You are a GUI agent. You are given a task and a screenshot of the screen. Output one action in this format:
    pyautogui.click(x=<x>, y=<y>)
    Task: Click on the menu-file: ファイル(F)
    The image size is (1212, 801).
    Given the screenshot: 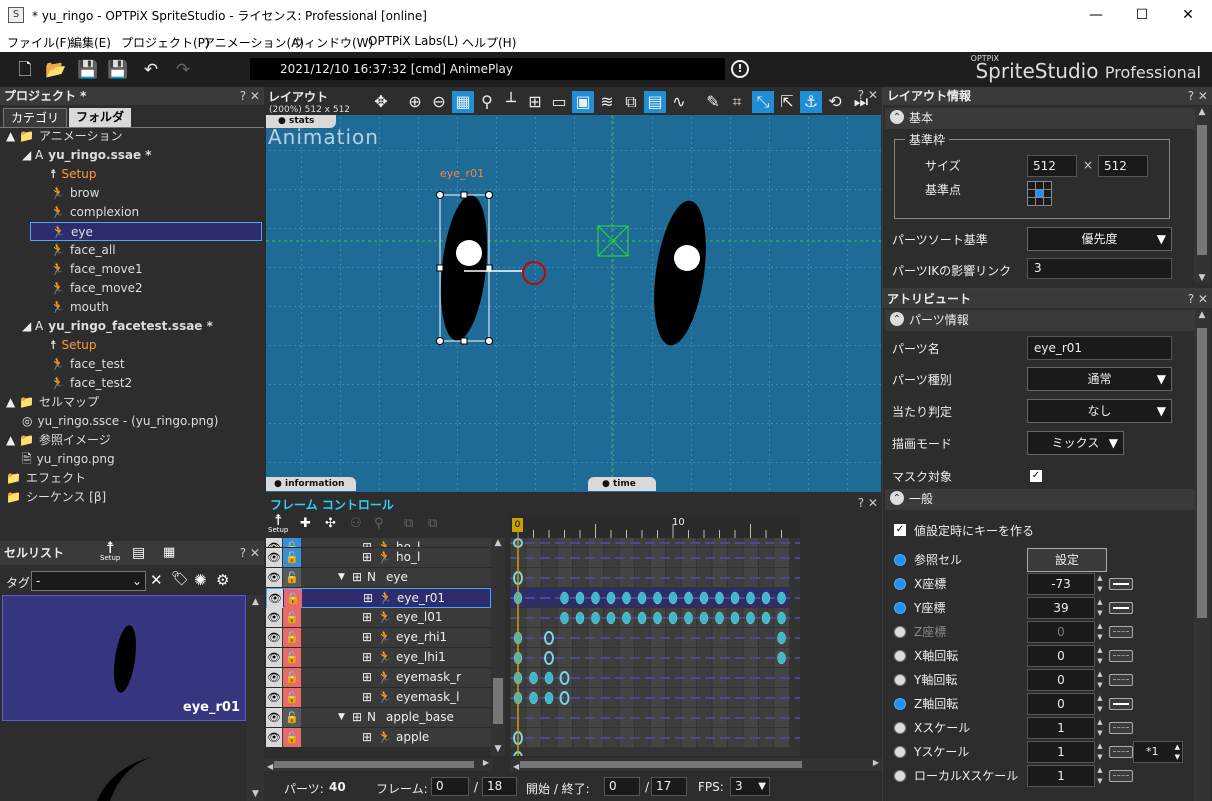 What is the action you would take?
    pyautogui.click(x=39, y=42)
    